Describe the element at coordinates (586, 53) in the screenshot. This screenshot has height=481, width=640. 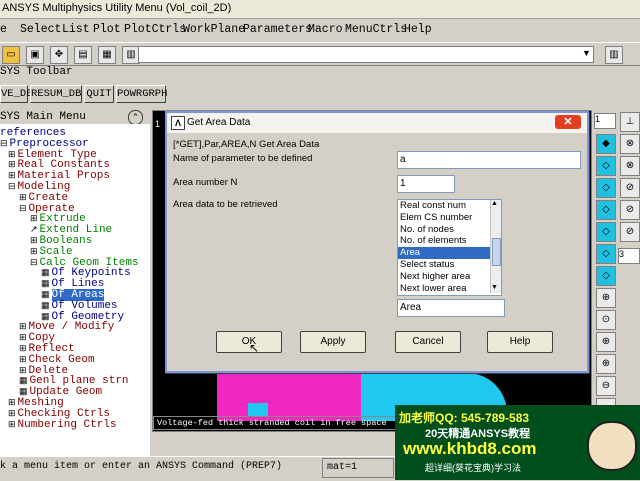
I see `command-dropdown-icon: ▼` at that location.